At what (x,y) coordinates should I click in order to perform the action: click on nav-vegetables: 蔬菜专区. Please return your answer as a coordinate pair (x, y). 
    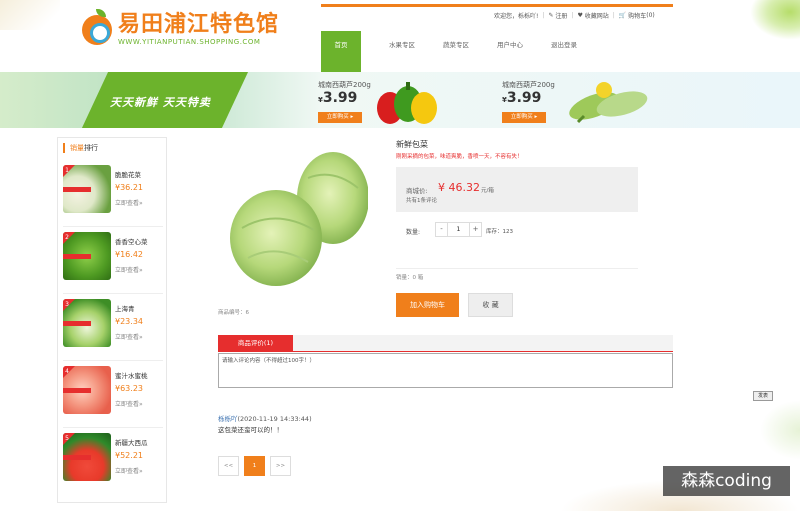
    Looking at the image, I should click on (456, 51).